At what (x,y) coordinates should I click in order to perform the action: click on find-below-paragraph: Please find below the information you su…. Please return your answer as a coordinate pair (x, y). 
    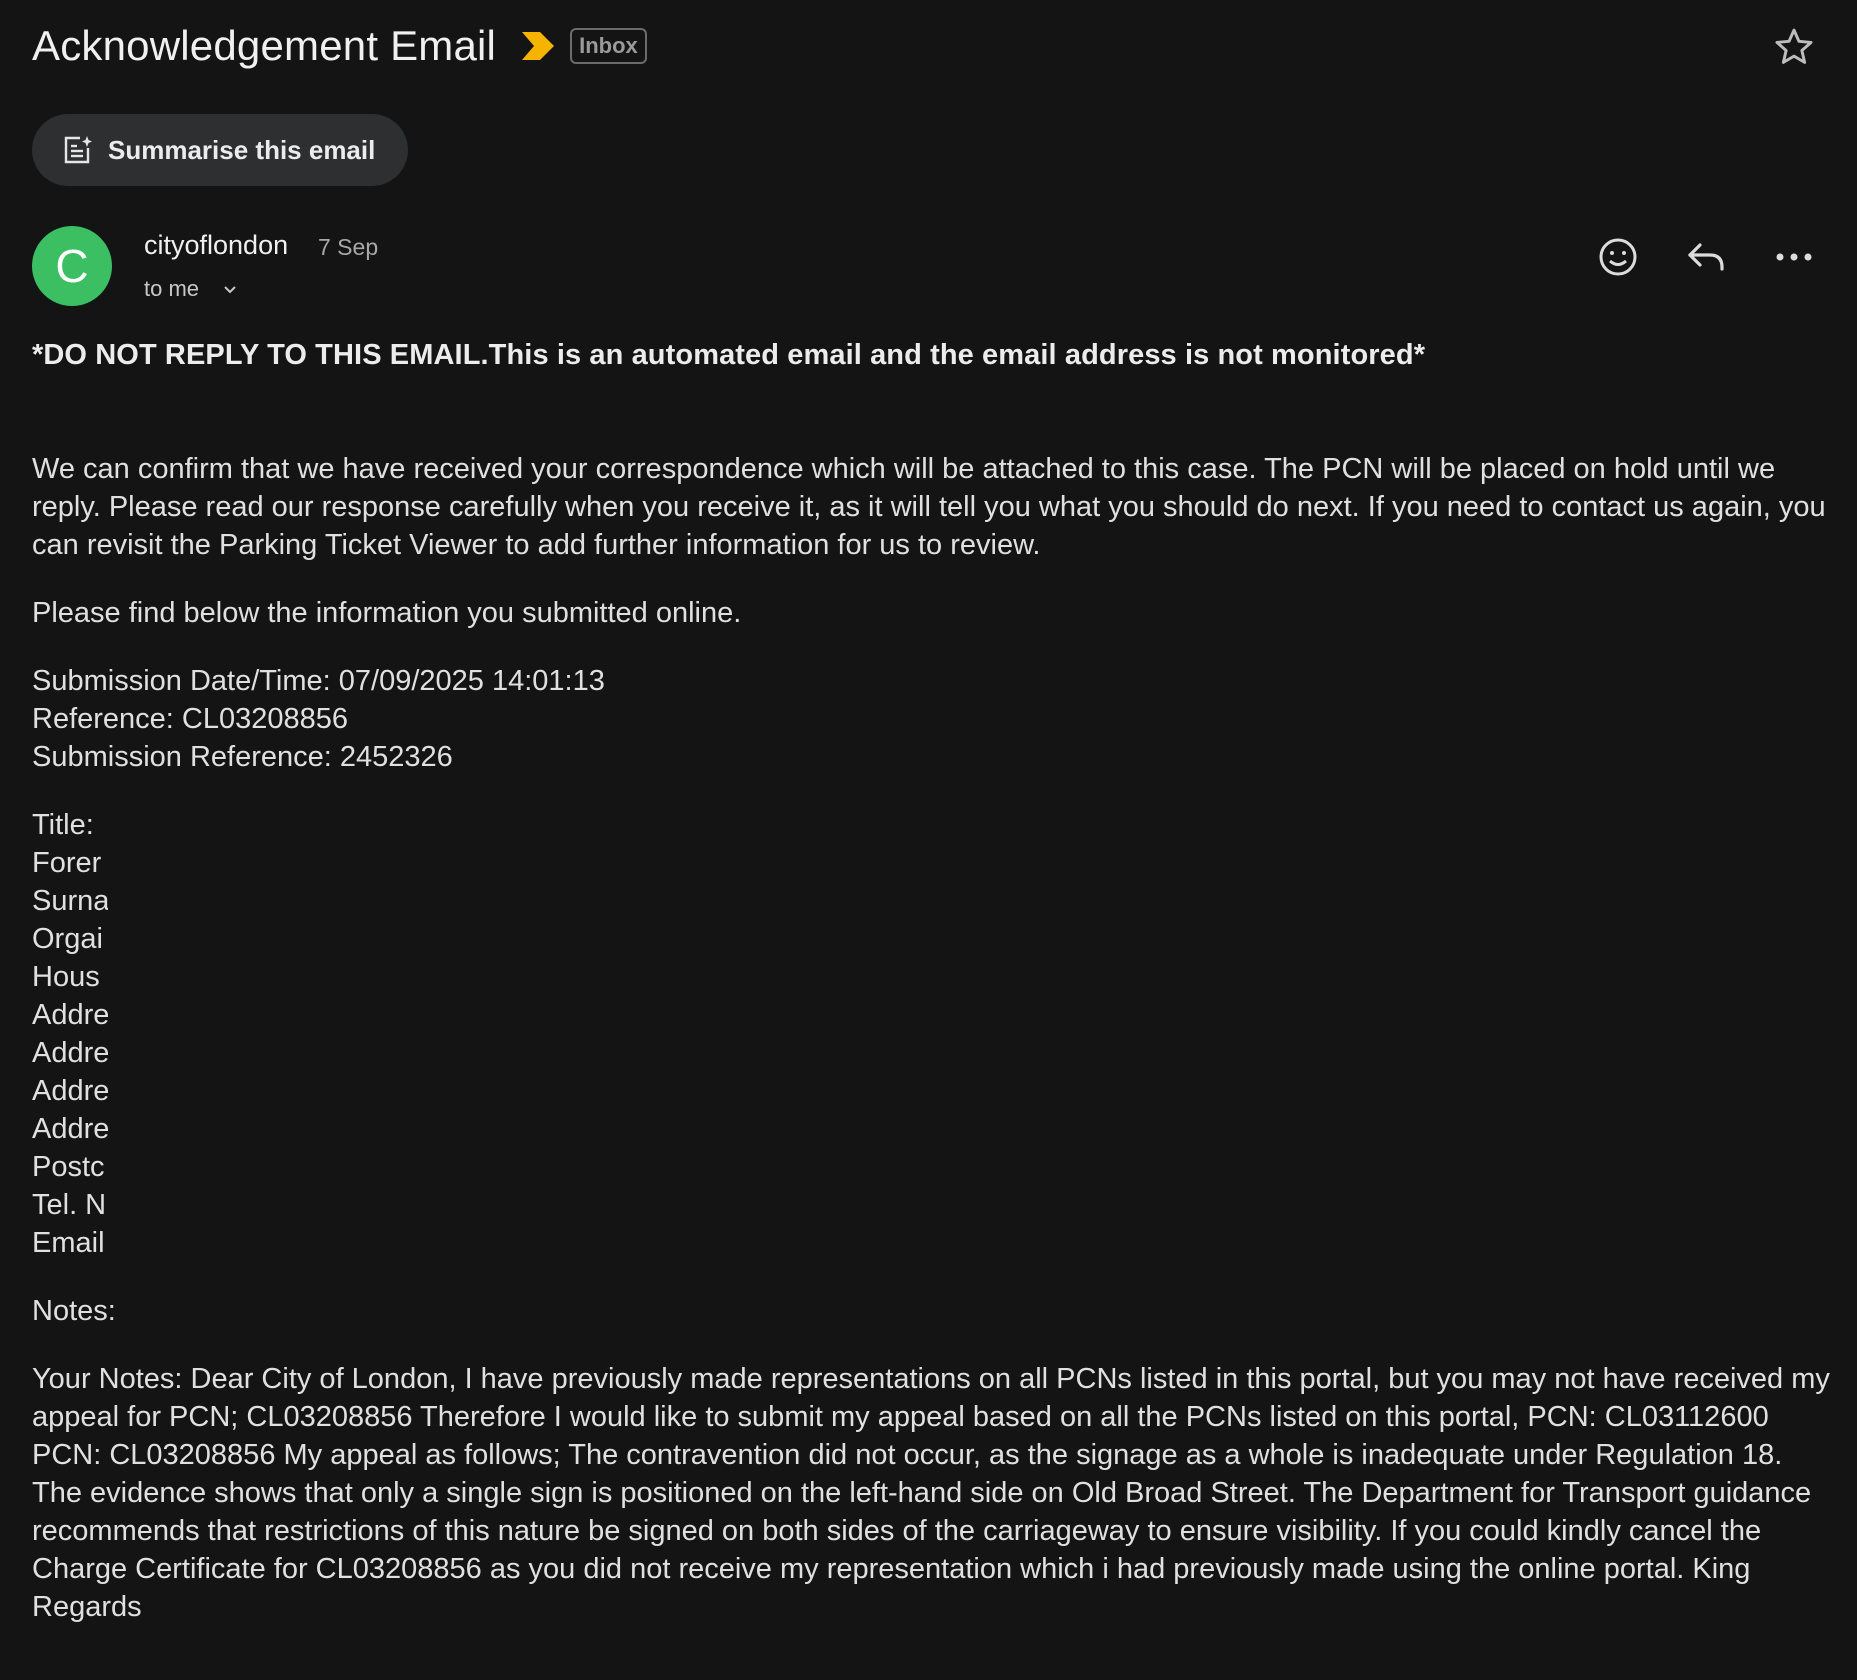
    Looking at the image, I should click on (387, 613).